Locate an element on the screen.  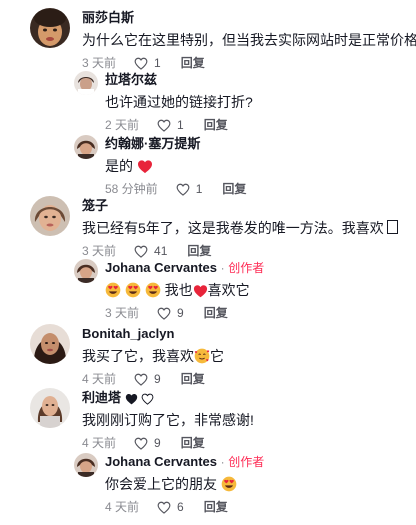
comment-author: 拉塔尔兹 is located at coordinates (179, 80).